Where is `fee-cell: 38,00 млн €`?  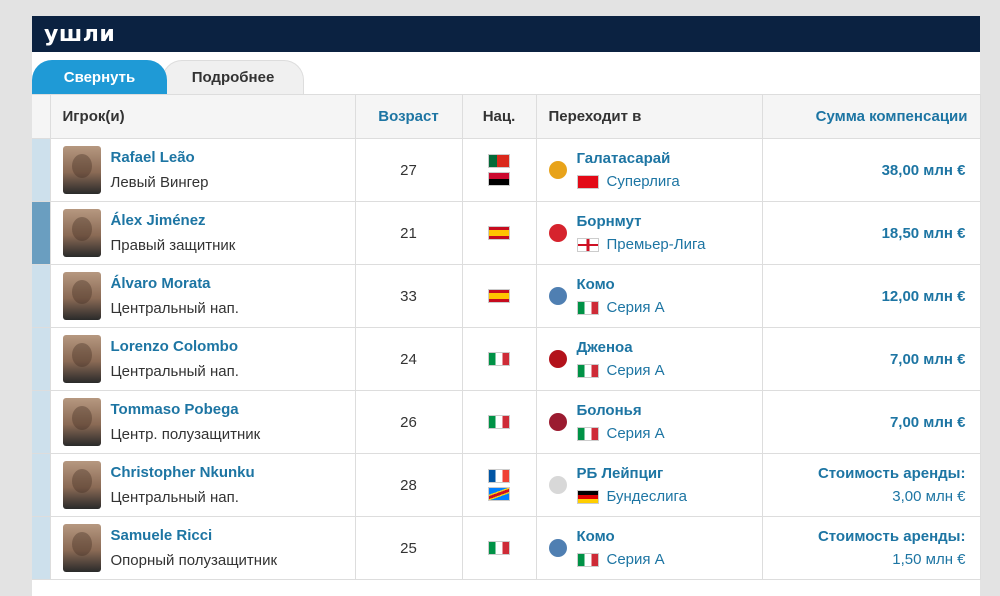
fee-cell: 38,00 млн € is located at coordinates (871, 170).